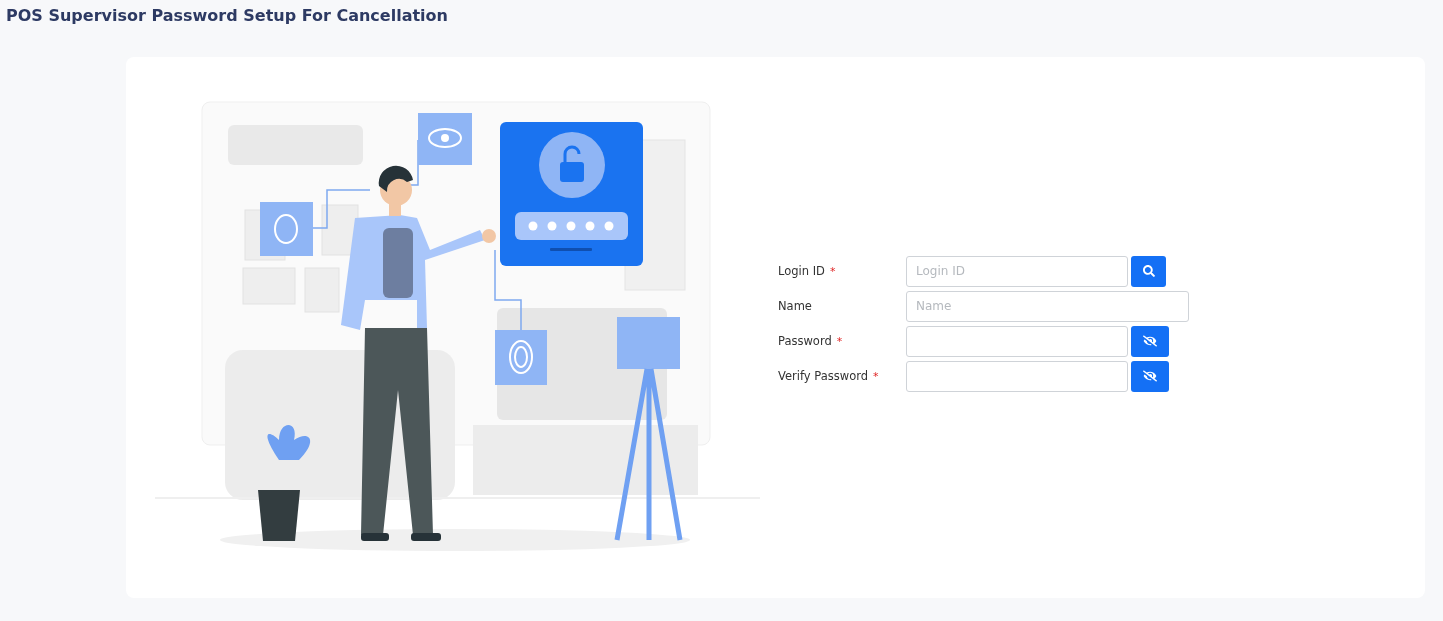 The height and width of the screenshot is (621, 1443). I want to click on page-title: POS Supervisor Password Setup For Cancellation, so click(227, 16).